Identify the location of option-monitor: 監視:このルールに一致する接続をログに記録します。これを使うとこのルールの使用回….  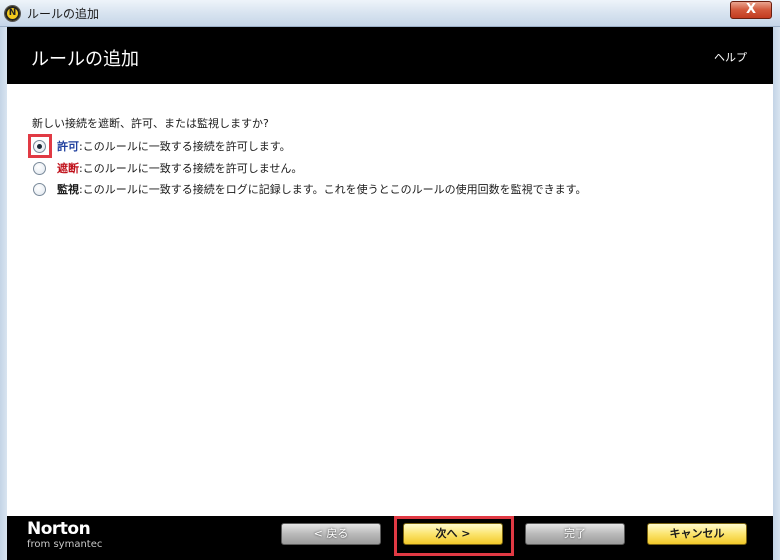
(310, 189).